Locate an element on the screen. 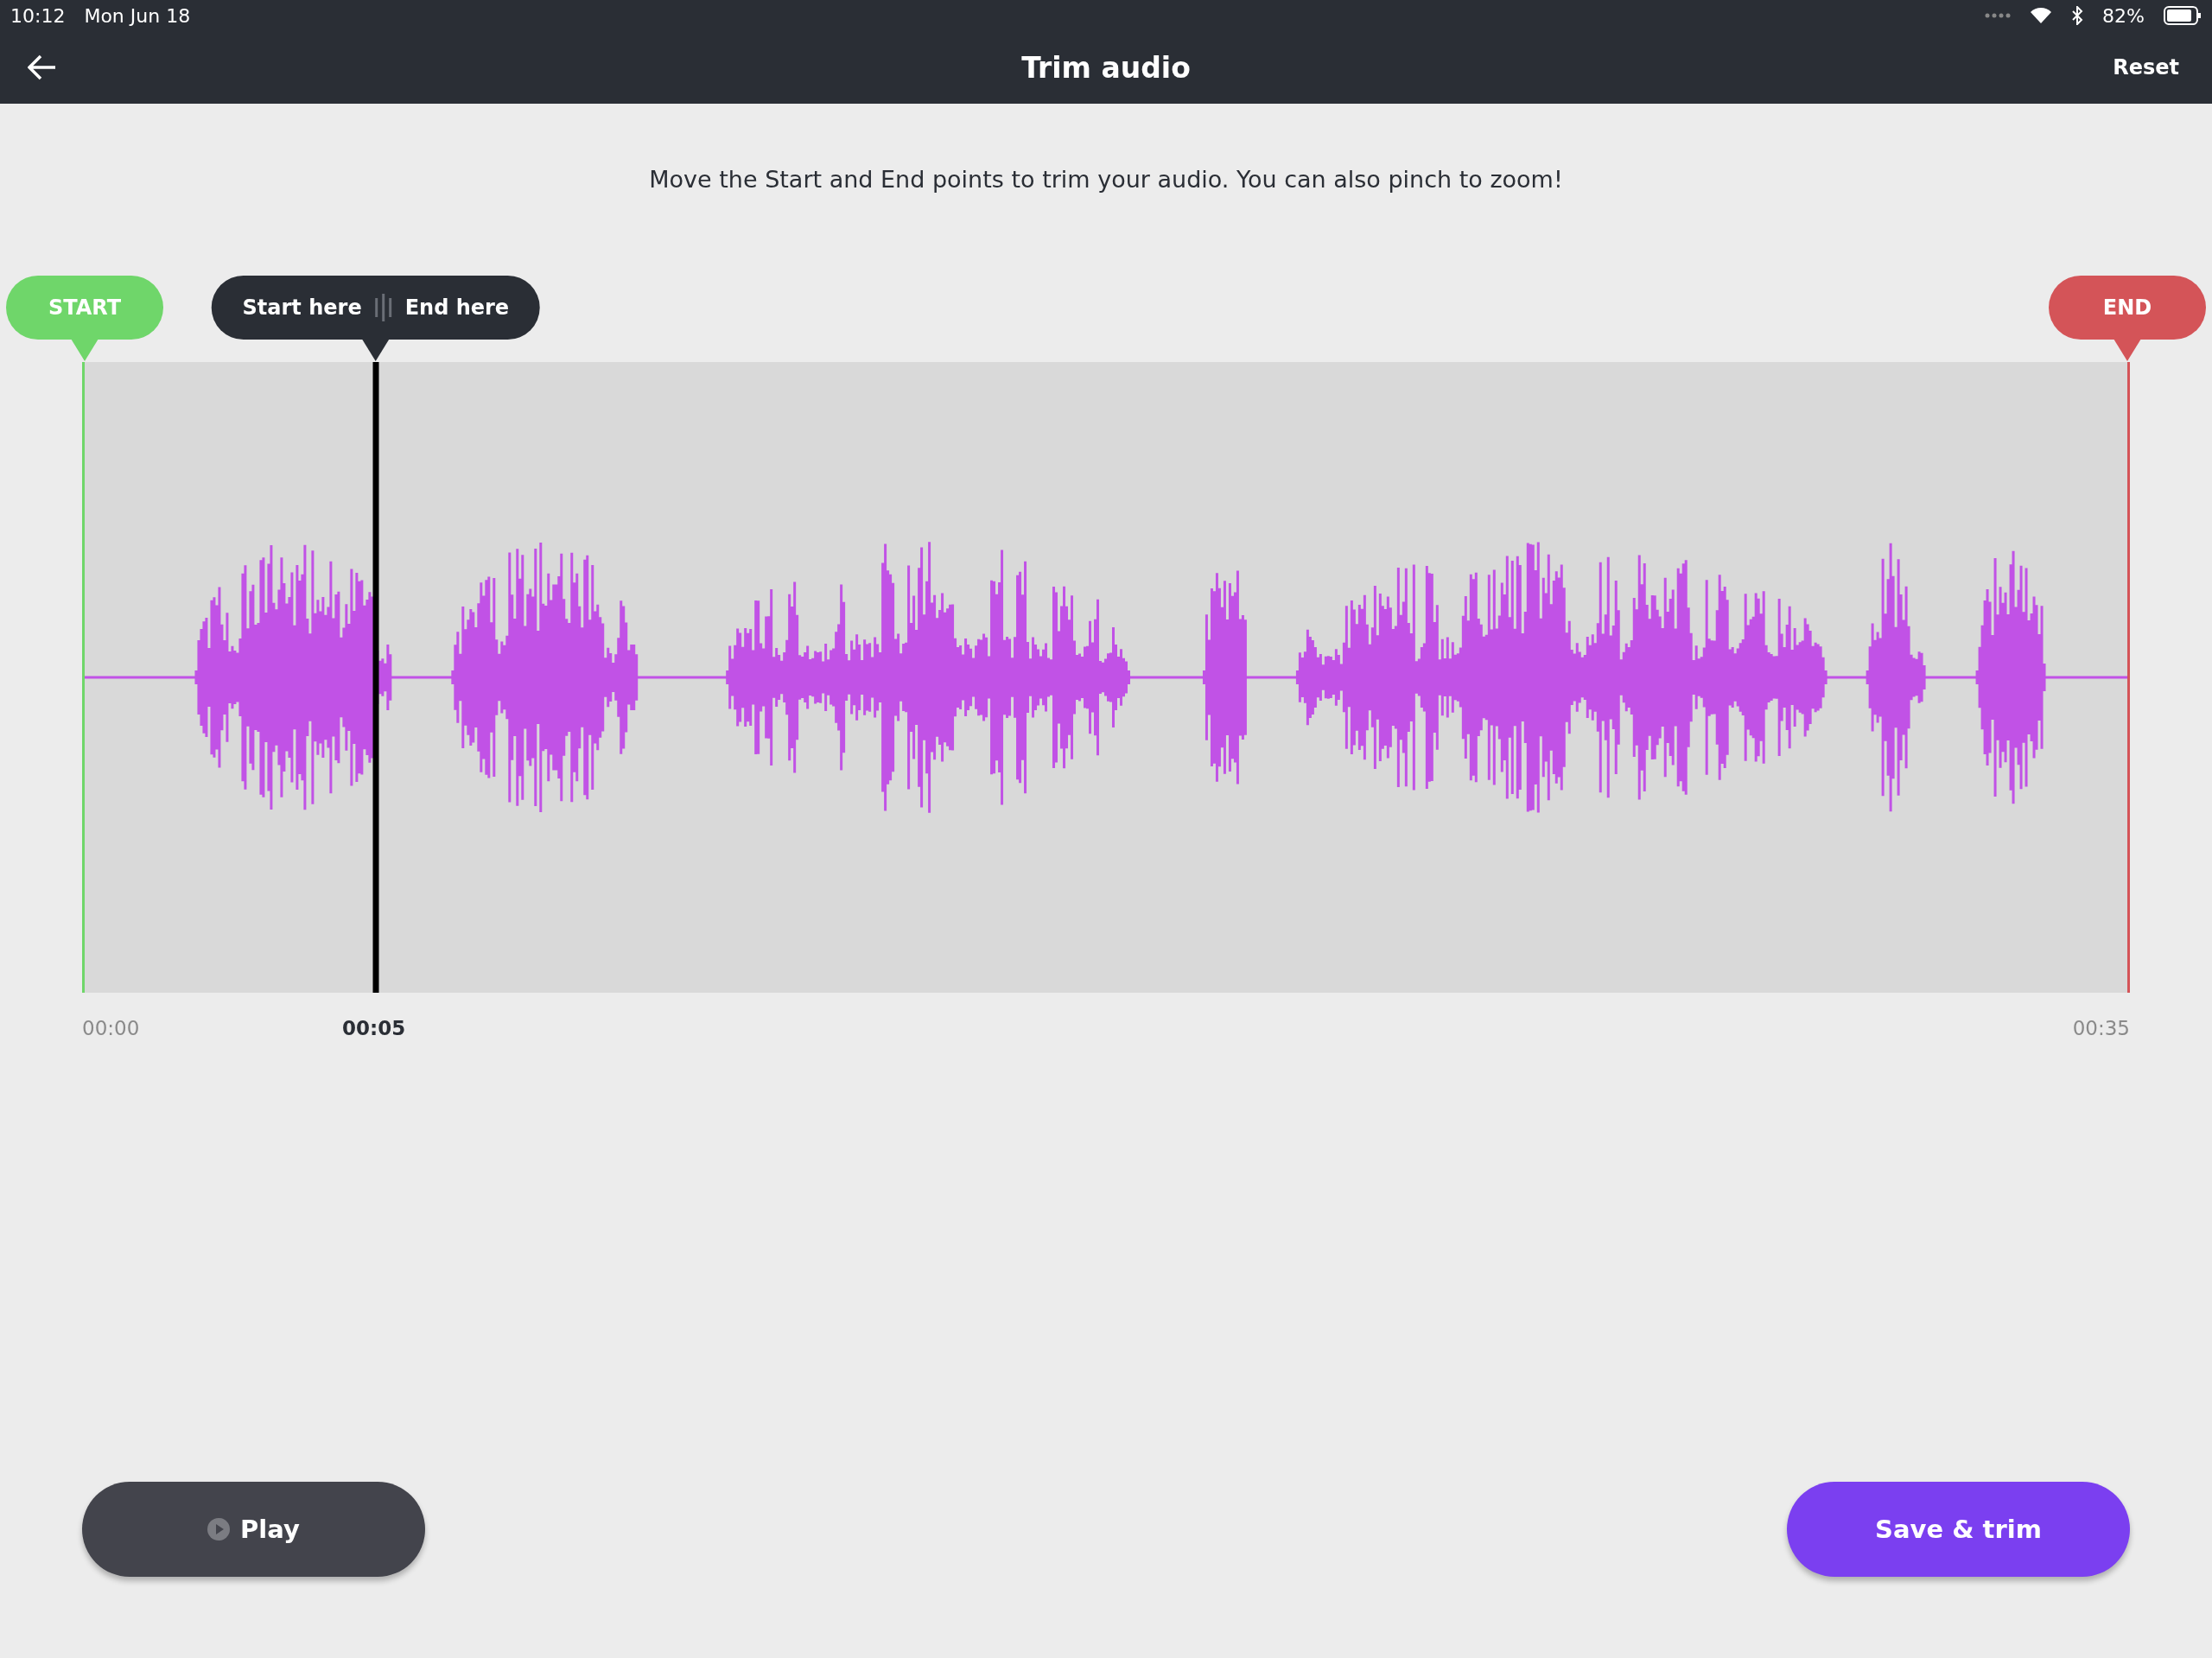 This screenshot has width=2212, height=1658. back-button is located at coordinates (42, 67).